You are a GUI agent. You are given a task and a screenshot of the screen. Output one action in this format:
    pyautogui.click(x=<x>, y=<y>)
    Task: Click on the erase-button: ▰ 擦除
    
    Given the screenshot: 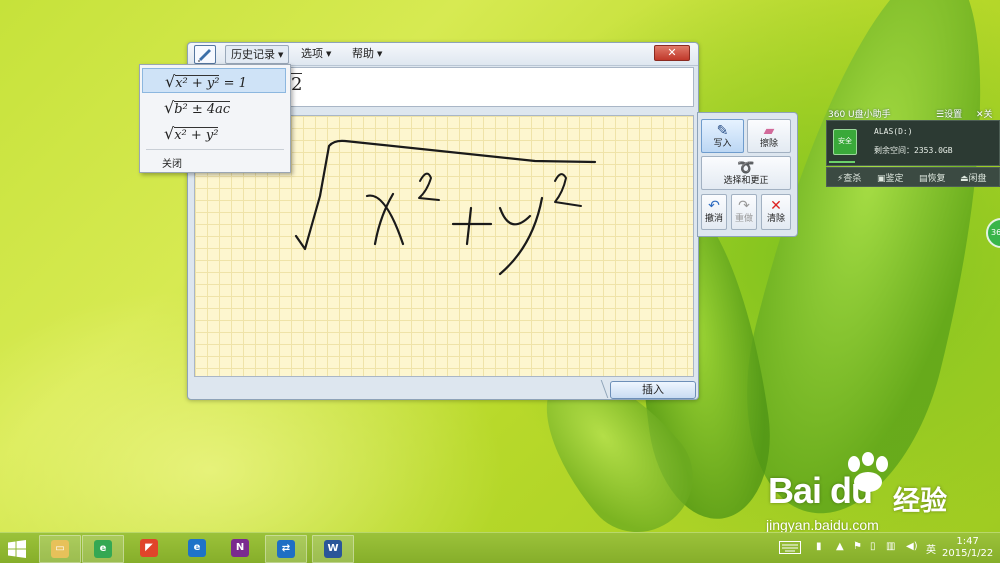 What is the action you would take?
    pyautogui.click(x=769, y=136)
    